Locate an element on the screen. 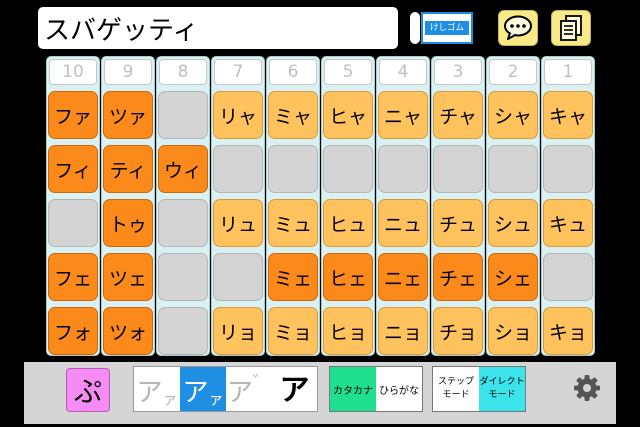  eraser-button: けしゴム is located at coordinates (447, 28).